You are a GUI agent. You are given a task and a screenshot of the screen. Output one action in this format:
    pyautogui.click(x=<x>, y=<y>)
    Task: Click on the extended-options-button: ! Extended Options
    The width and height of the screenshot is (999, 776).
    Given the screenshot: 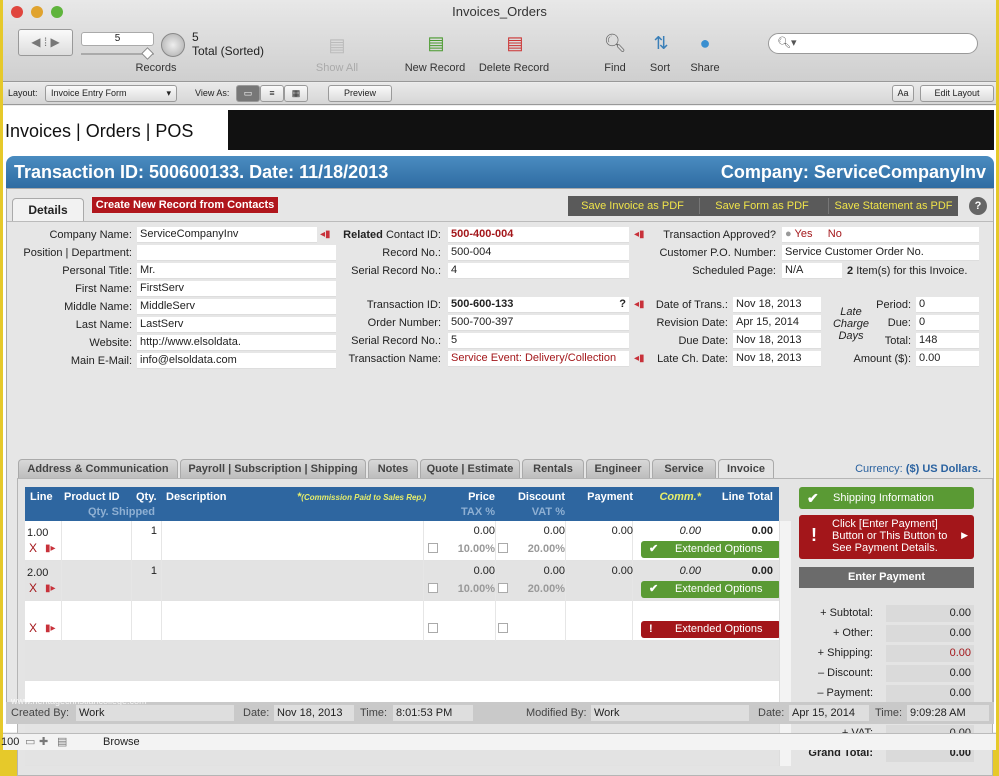 What is the action you would take?
    pyautogui.click(x=711, y=629)
    